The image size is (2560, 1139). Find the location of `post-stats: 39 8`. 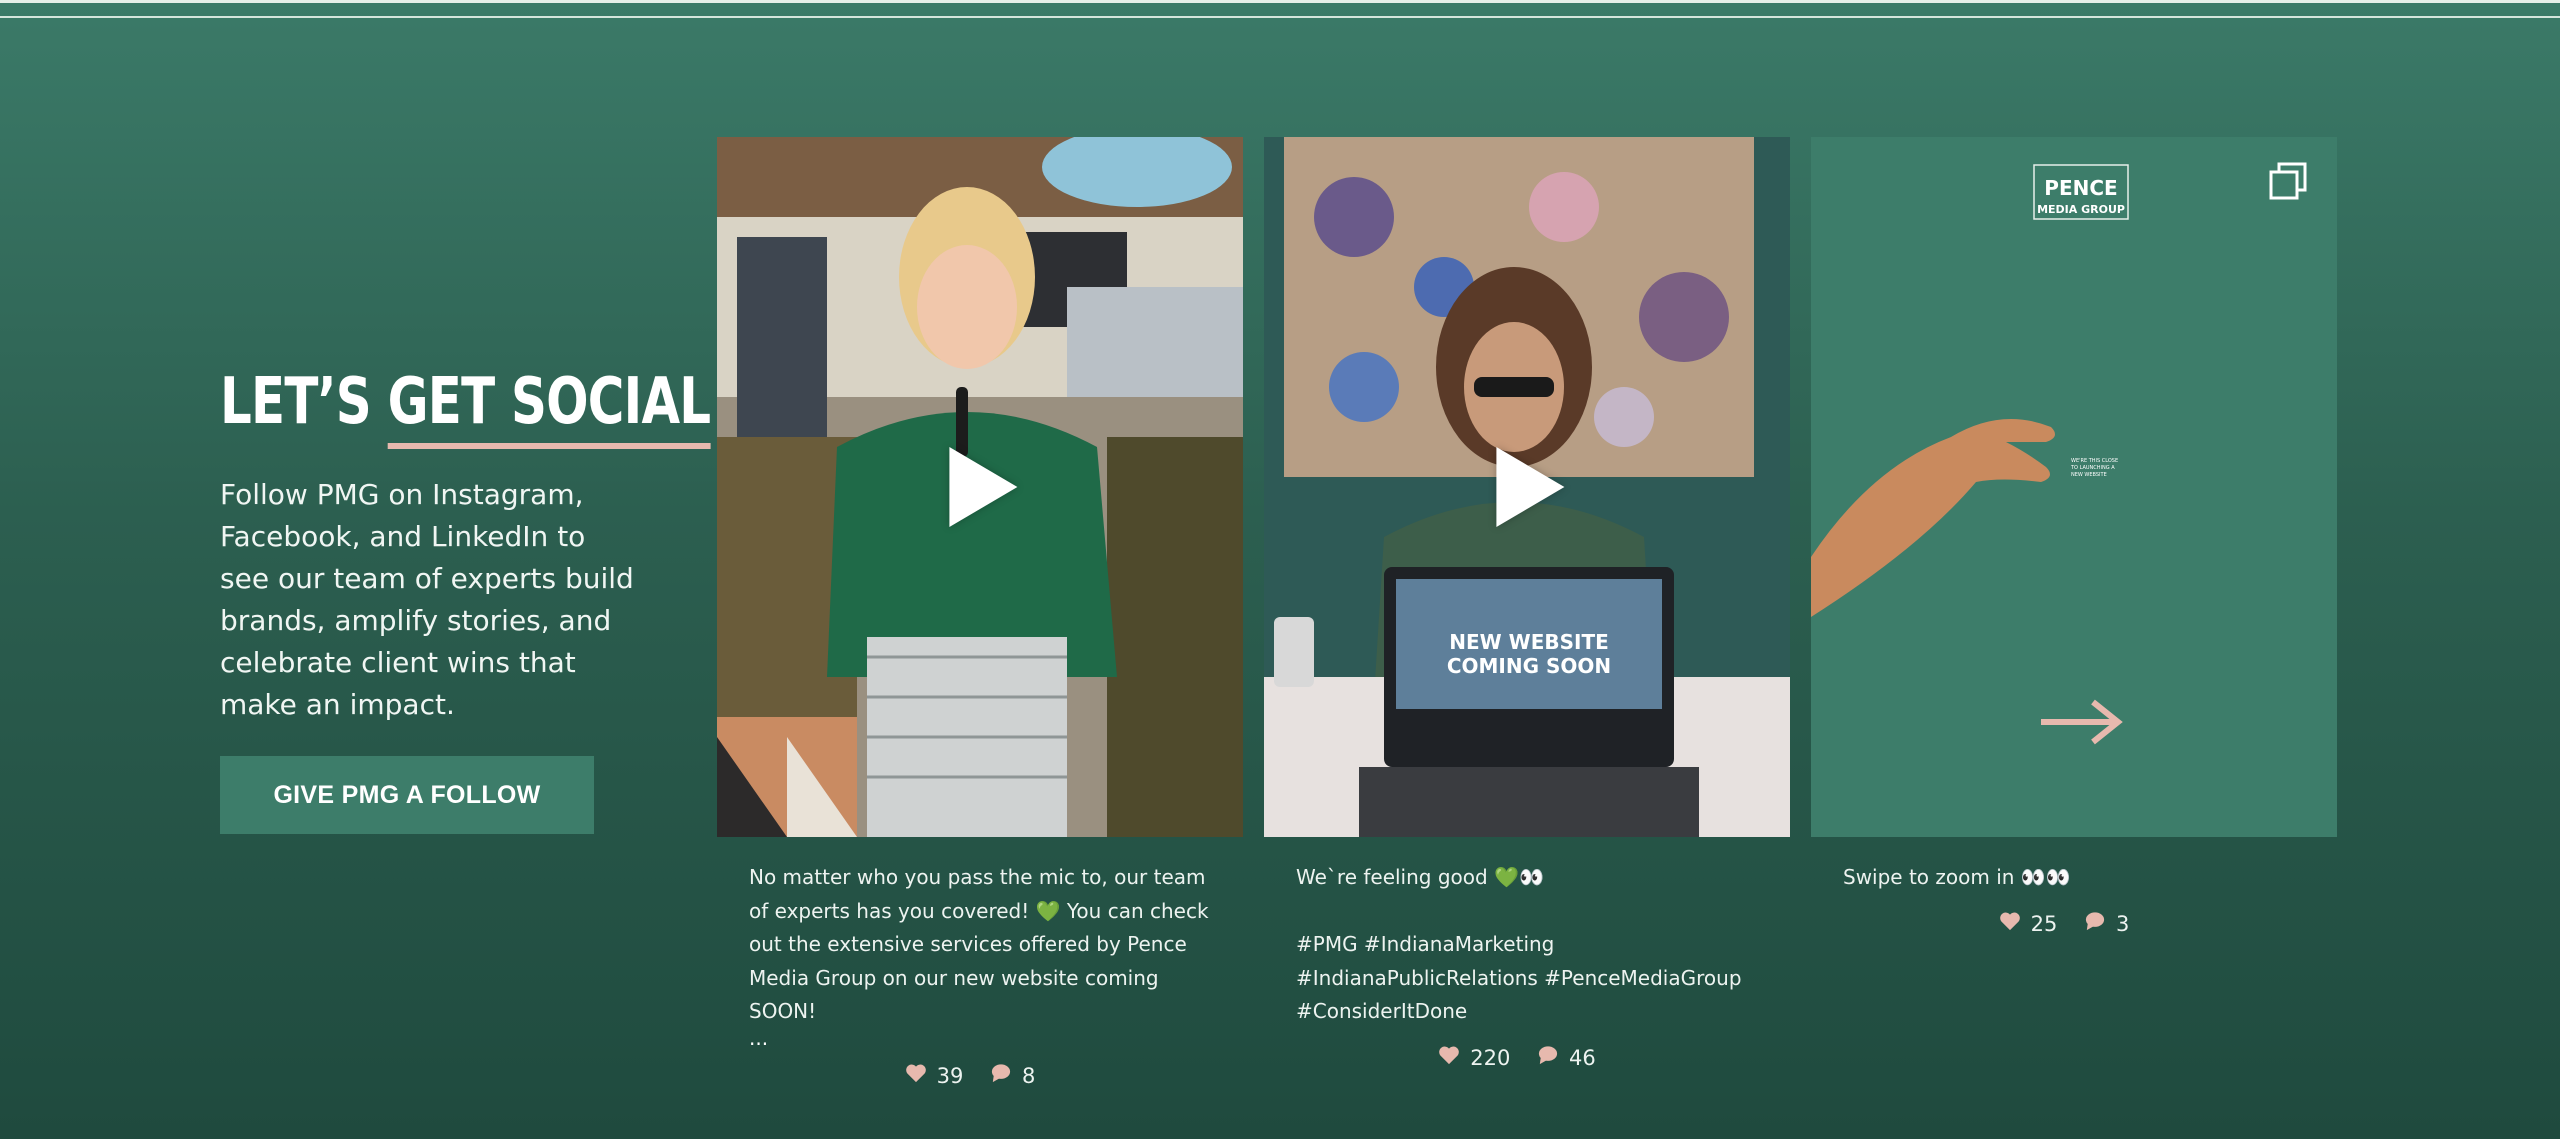

post-stats: 39 8 is located at coordinates (980, 1076).